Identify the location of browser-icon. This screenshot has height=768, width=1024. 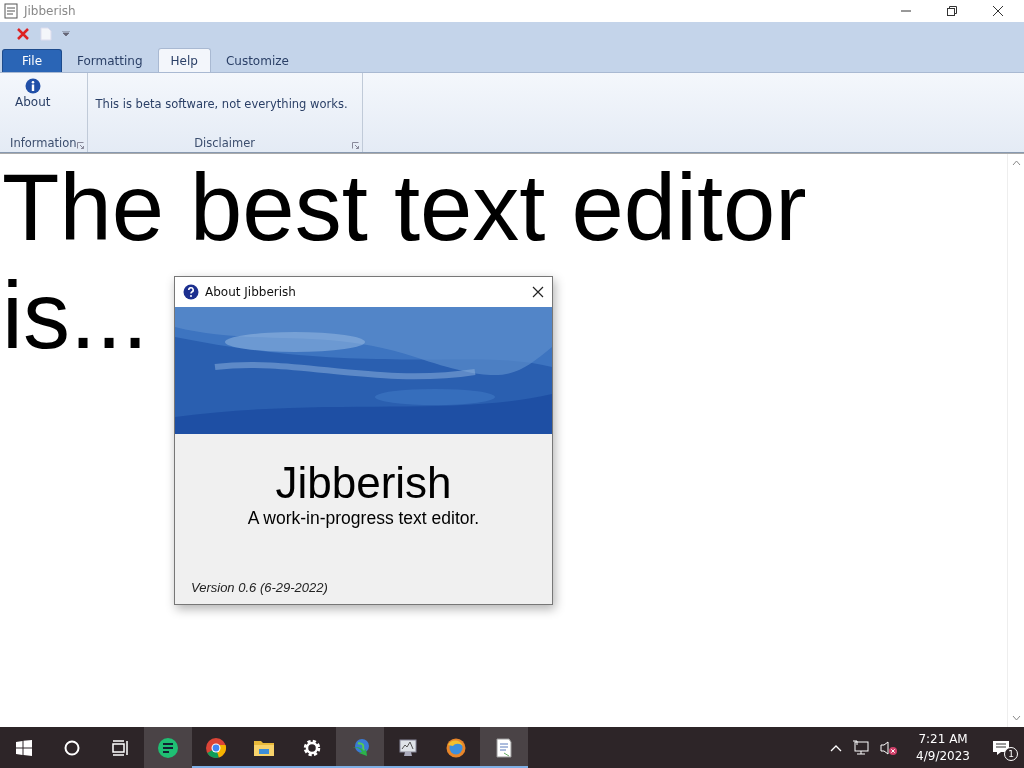
(456, 747).